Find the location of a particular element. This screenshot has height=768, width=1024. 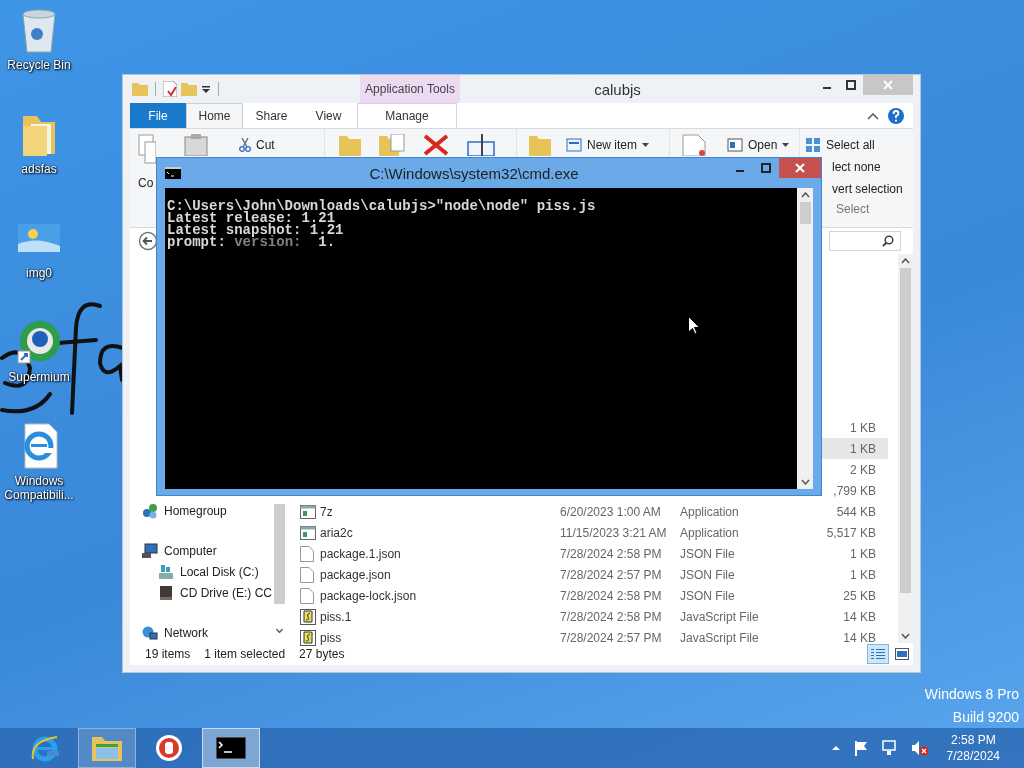

flag-icon is located at coordinates (860, 748).